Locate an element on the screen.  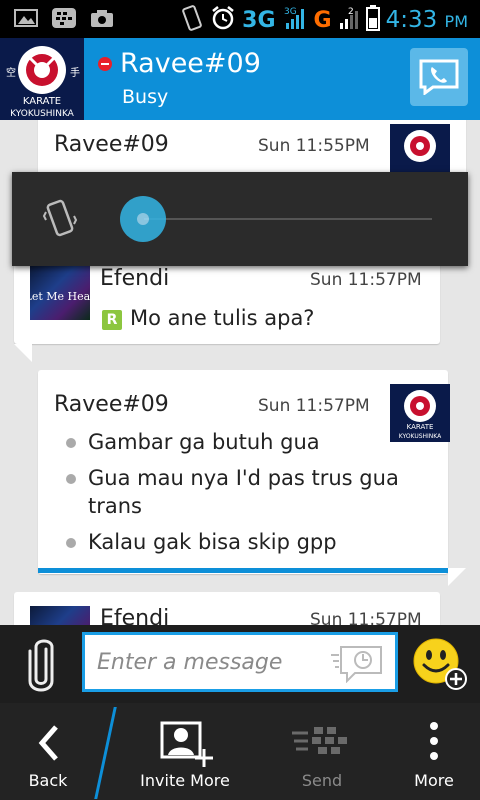
network-g: G is located at coordinates (322, 20).